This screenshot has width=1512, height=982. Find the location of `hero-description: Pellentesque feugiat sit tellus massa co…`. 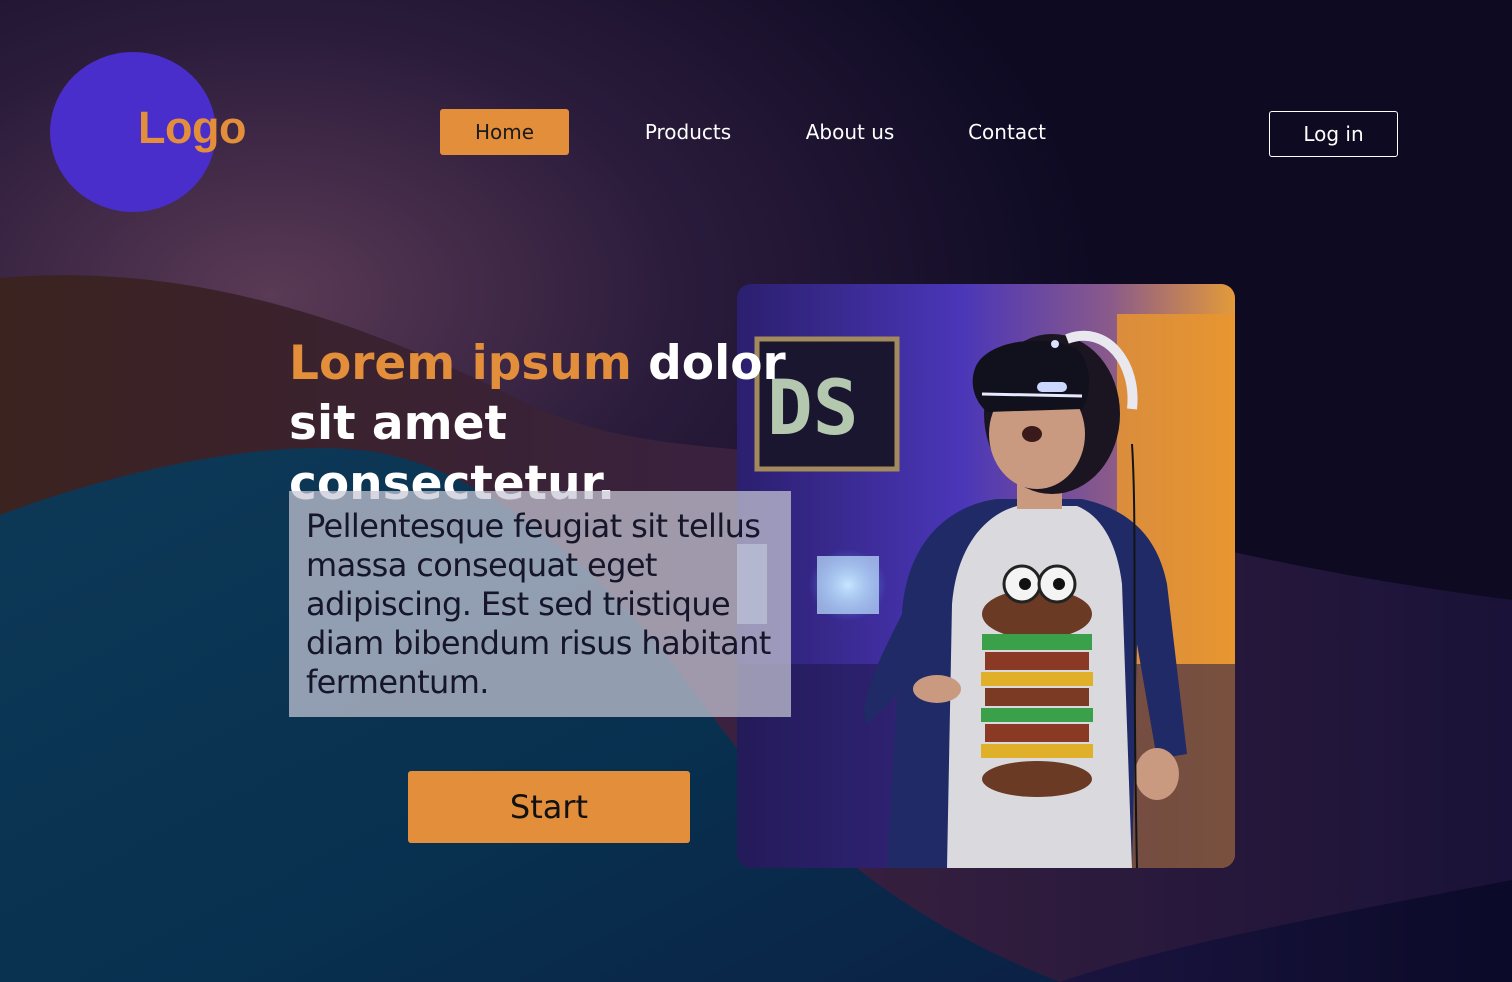

hero-description: Pellentesque feugiat sit tellus massa co… is located at coordinates (538, 604).